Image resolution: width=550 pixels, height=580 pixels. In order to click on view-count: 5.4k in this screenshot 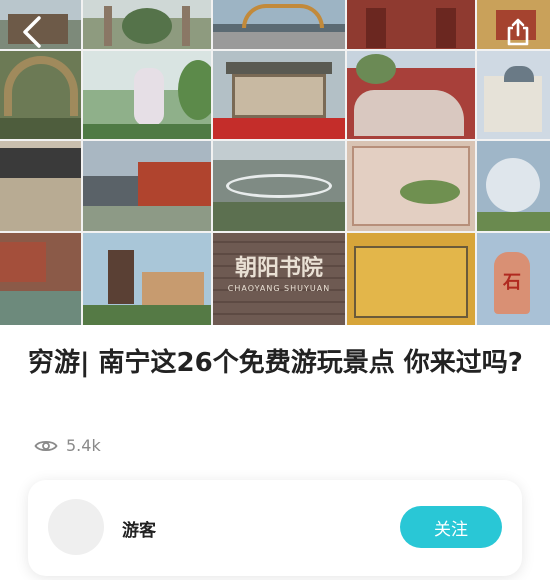, I will do `click(67, 445)`.